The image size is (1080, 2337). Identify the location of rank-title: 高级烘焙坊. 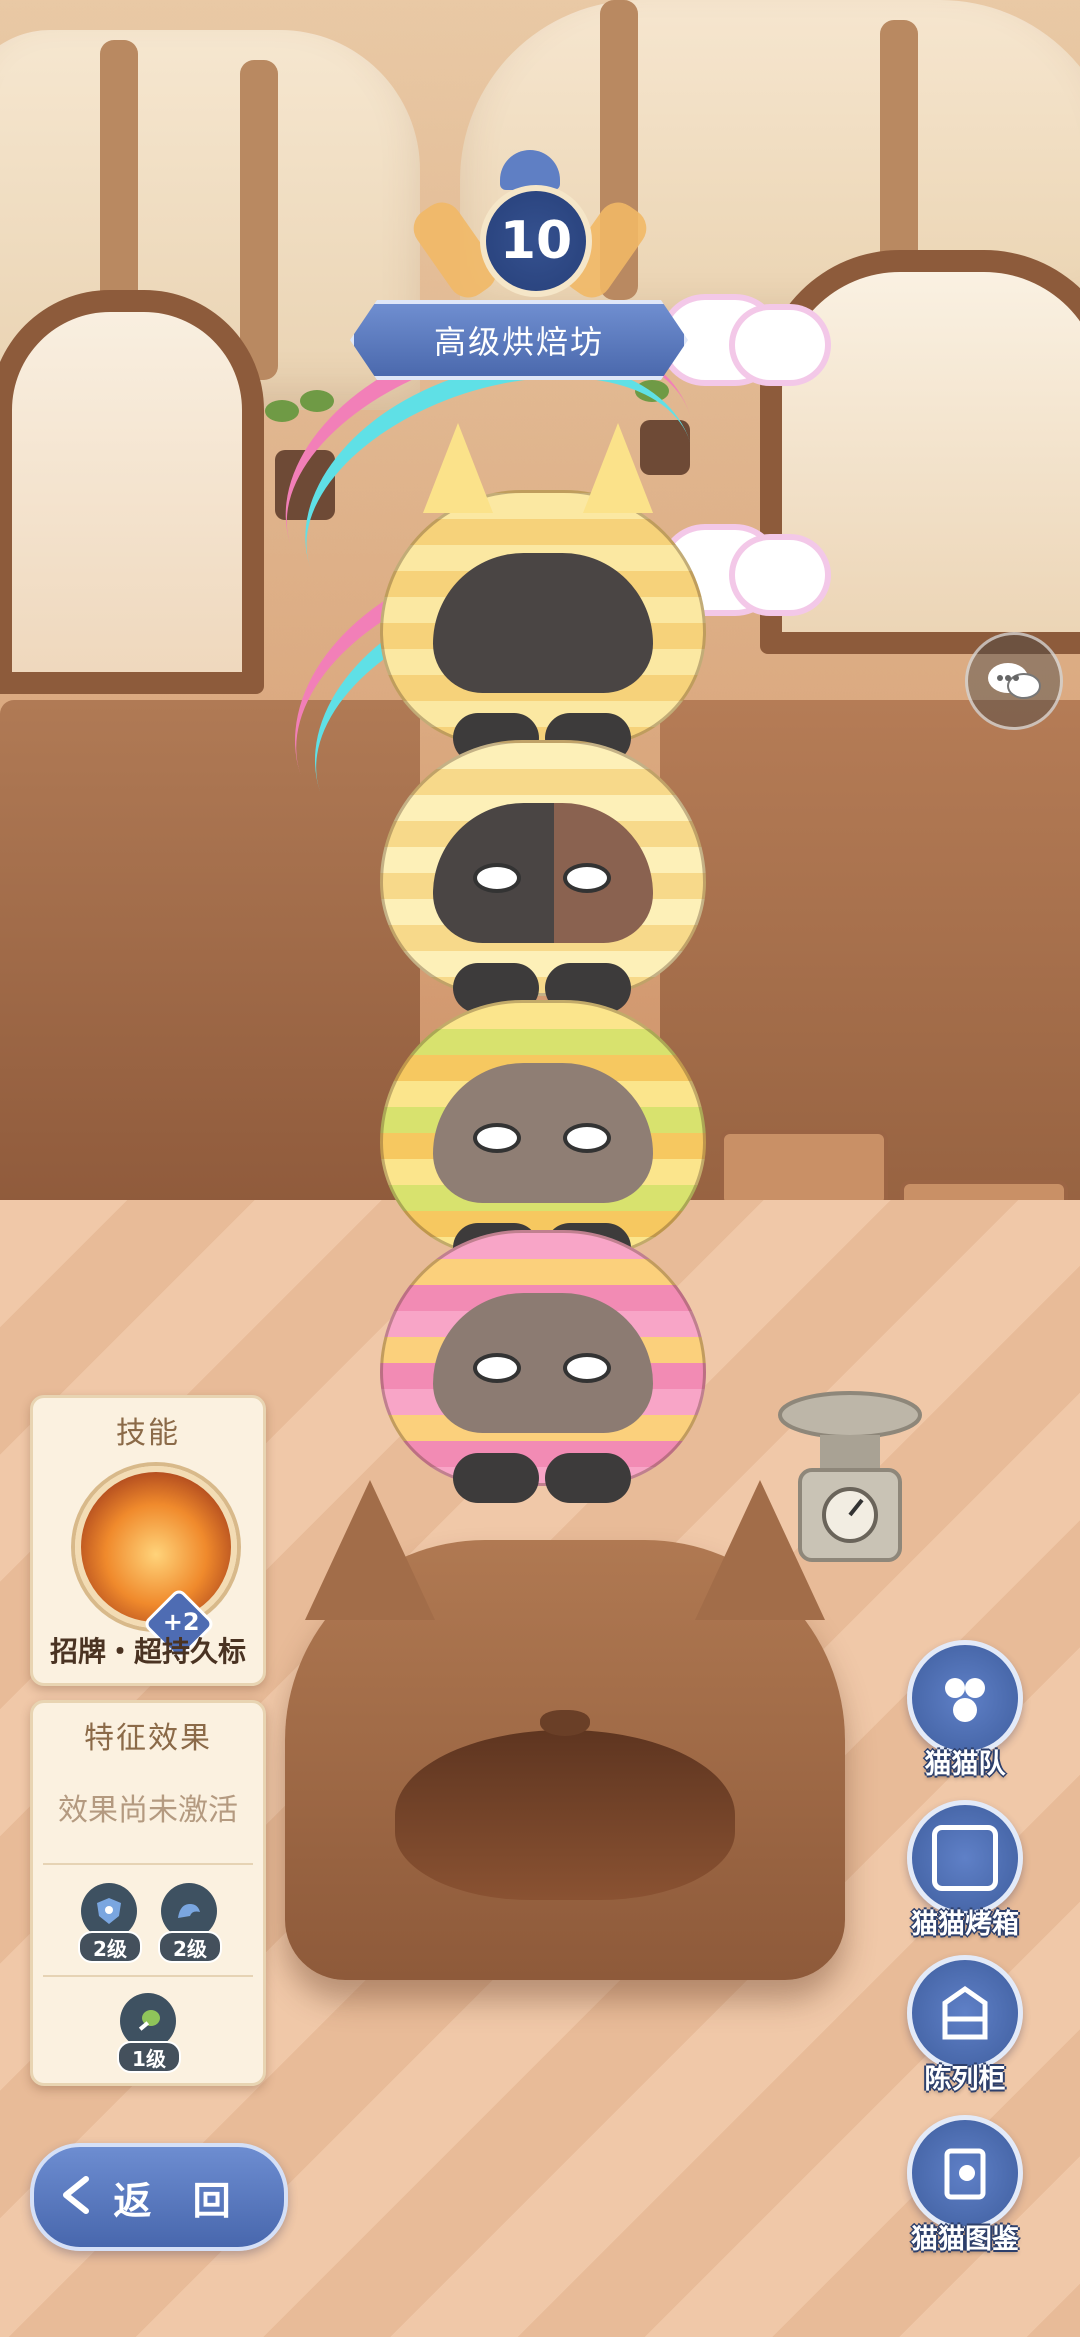
(519, 340).